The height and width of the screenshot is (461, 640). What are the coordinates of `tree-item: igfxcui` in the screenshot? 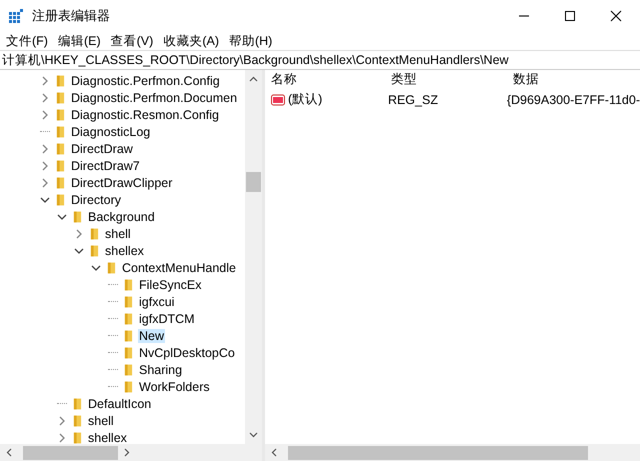 It's located at (157, 301).